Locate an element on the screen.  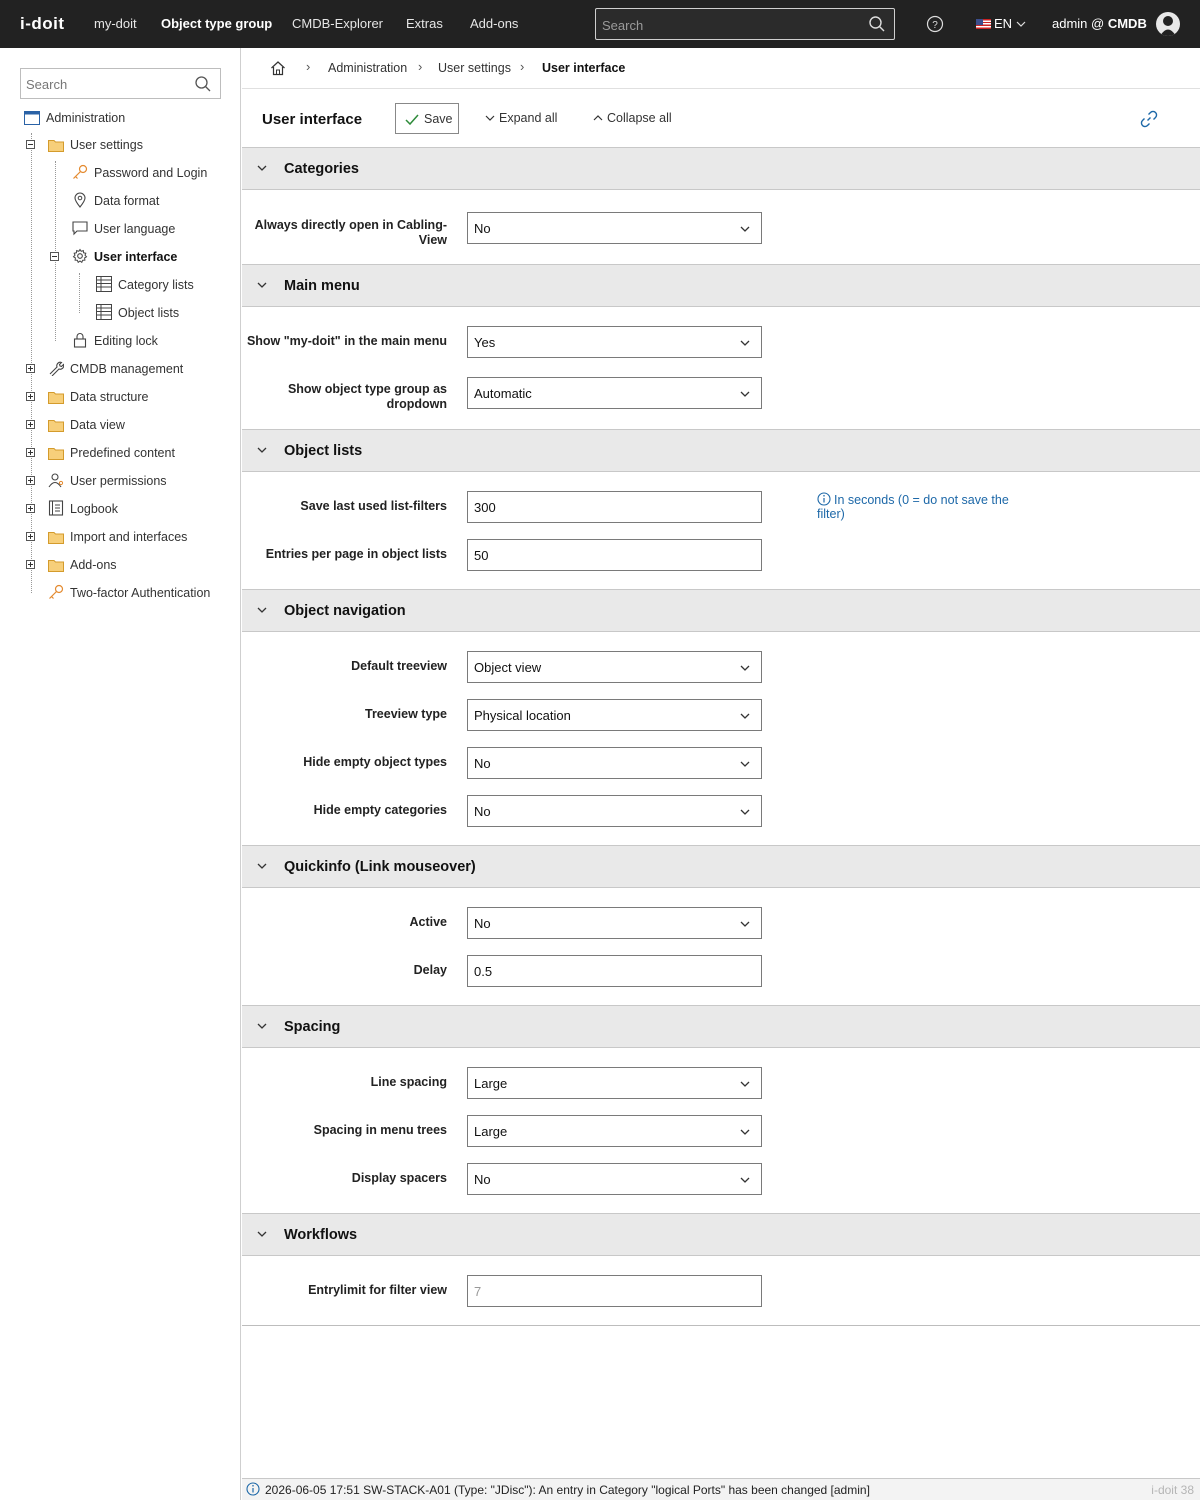
tree-label: Two-factor Authentication is located at coordinates (140, 593).